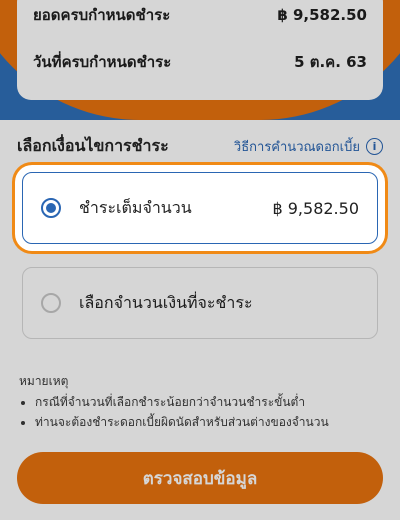 The height and width of the screenshot is (520, 400). What do you see at coordinates (374, 146) in the screenshot?
I see `info-icon: i` at bounding box center [374, 146].